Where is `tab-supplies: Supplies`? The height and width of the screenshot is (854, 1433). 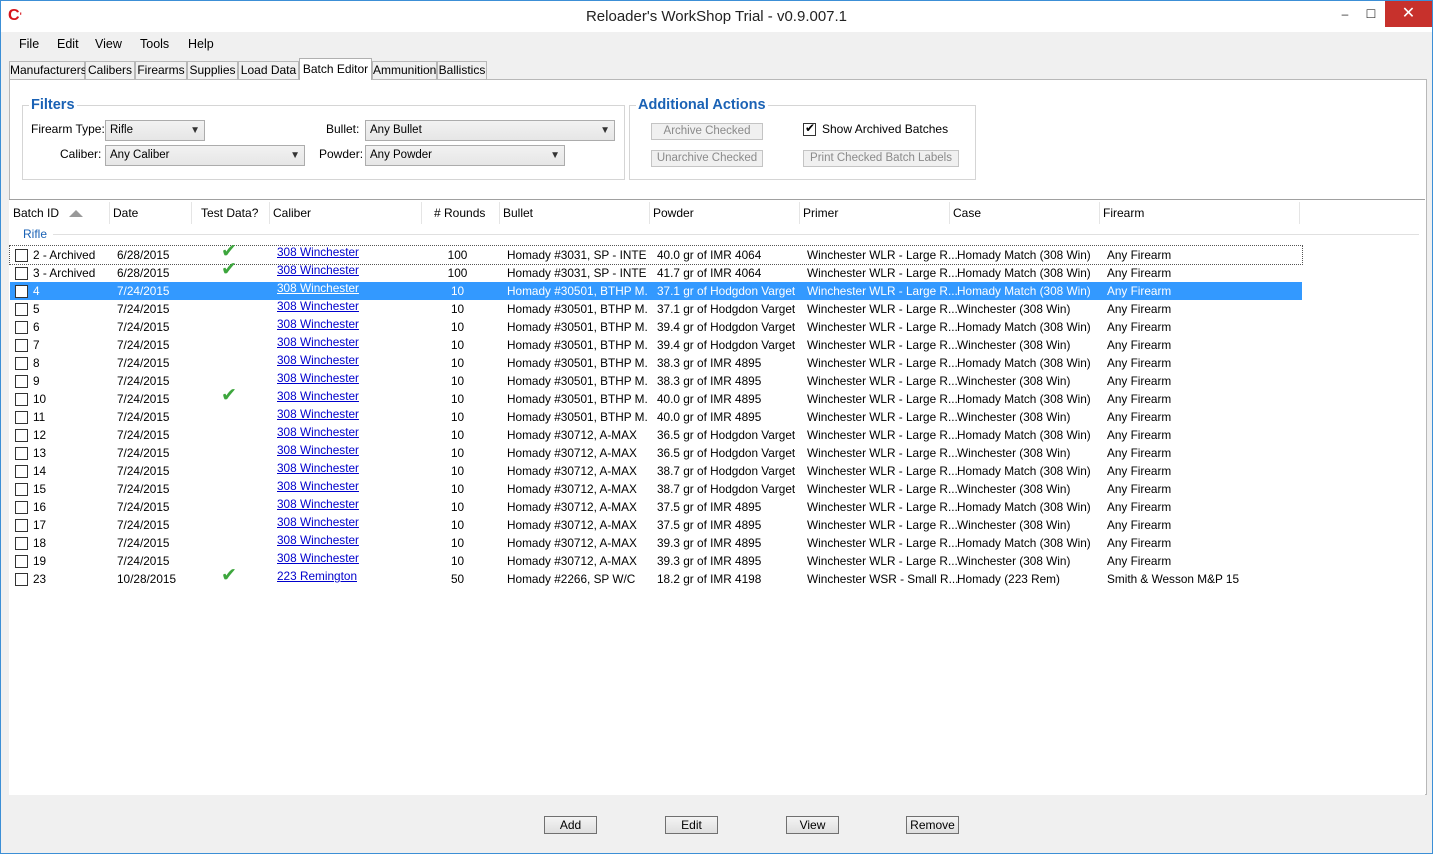 tab-supplies: Supplies is located at coordinates (212, 70).